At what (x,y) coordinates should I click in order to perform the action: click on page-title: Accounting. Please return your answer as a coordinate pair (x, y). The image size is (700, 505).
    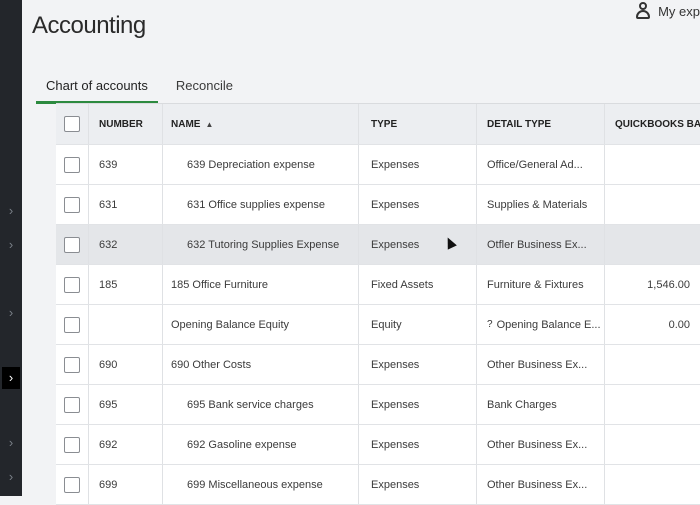
    Looking at the image, I should click on (89, 25).